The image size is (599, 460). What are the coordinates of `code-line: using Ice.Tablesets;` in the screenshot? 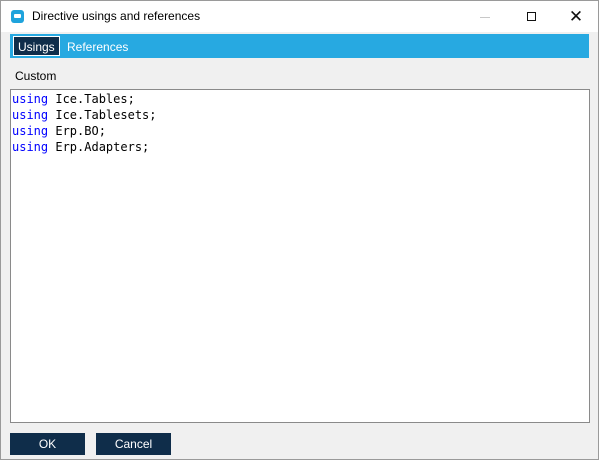 It's located at (300, 115).